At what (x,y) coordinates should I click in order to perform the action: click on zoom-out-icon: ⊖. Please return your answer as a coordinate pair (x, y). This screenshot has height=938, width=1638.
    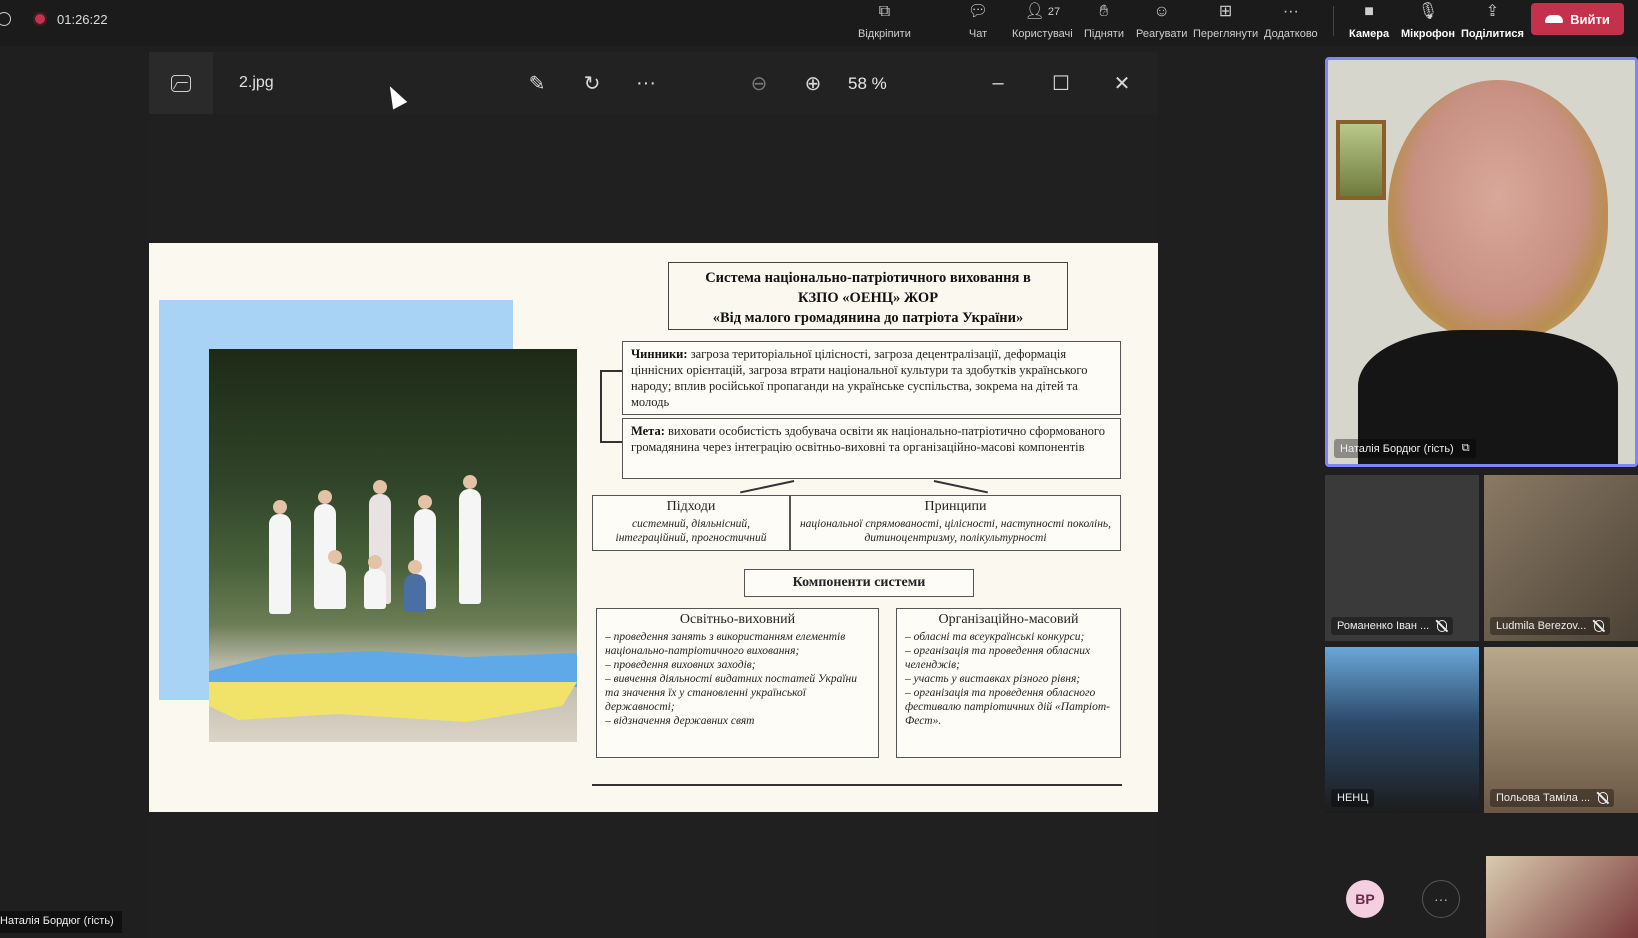
    Looking at the image, I should click on (759, 83).